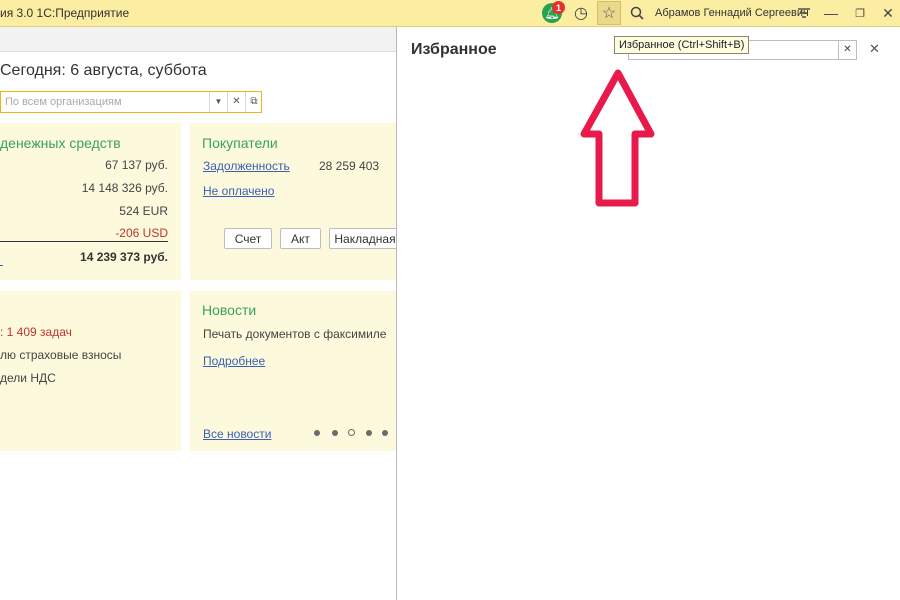 The height and width of the screenshot is (600, 900). Describe the element at coordinates (558, 7) in the screenshot. I see `notifications-badge: 1` at that location.